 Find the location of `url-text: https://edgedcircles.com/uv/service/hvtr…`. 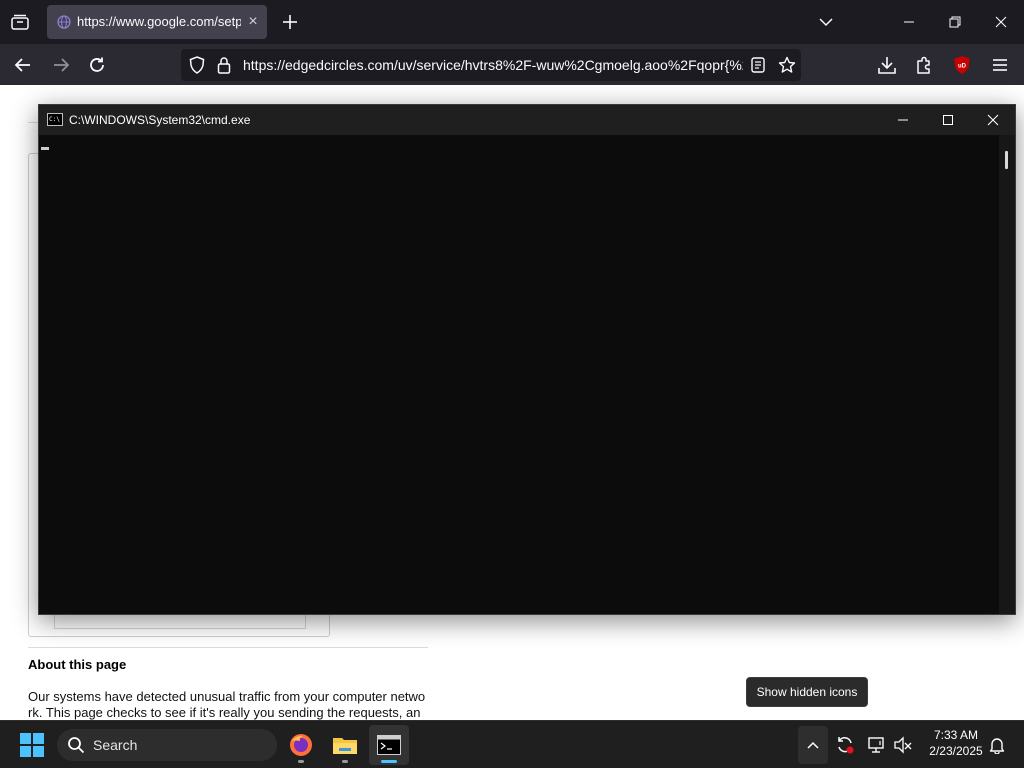

url-text: https://edgedcircles.com/uv/service/hvtr… is located at coordinates (493, 65).